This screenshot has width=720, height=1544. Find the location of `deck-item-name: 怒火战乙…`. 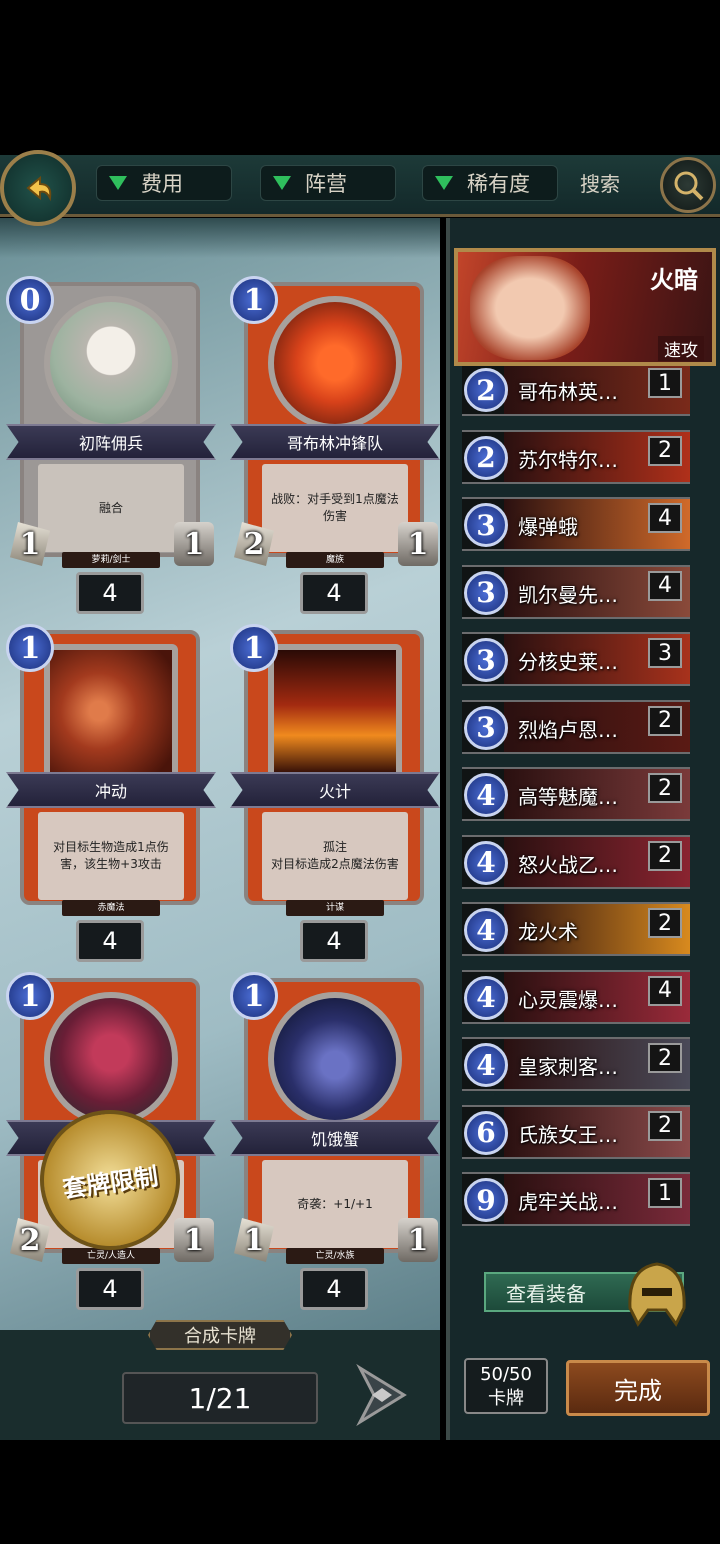

deck-item-name: 怒火战乙… is located at coordinates (568, 864).